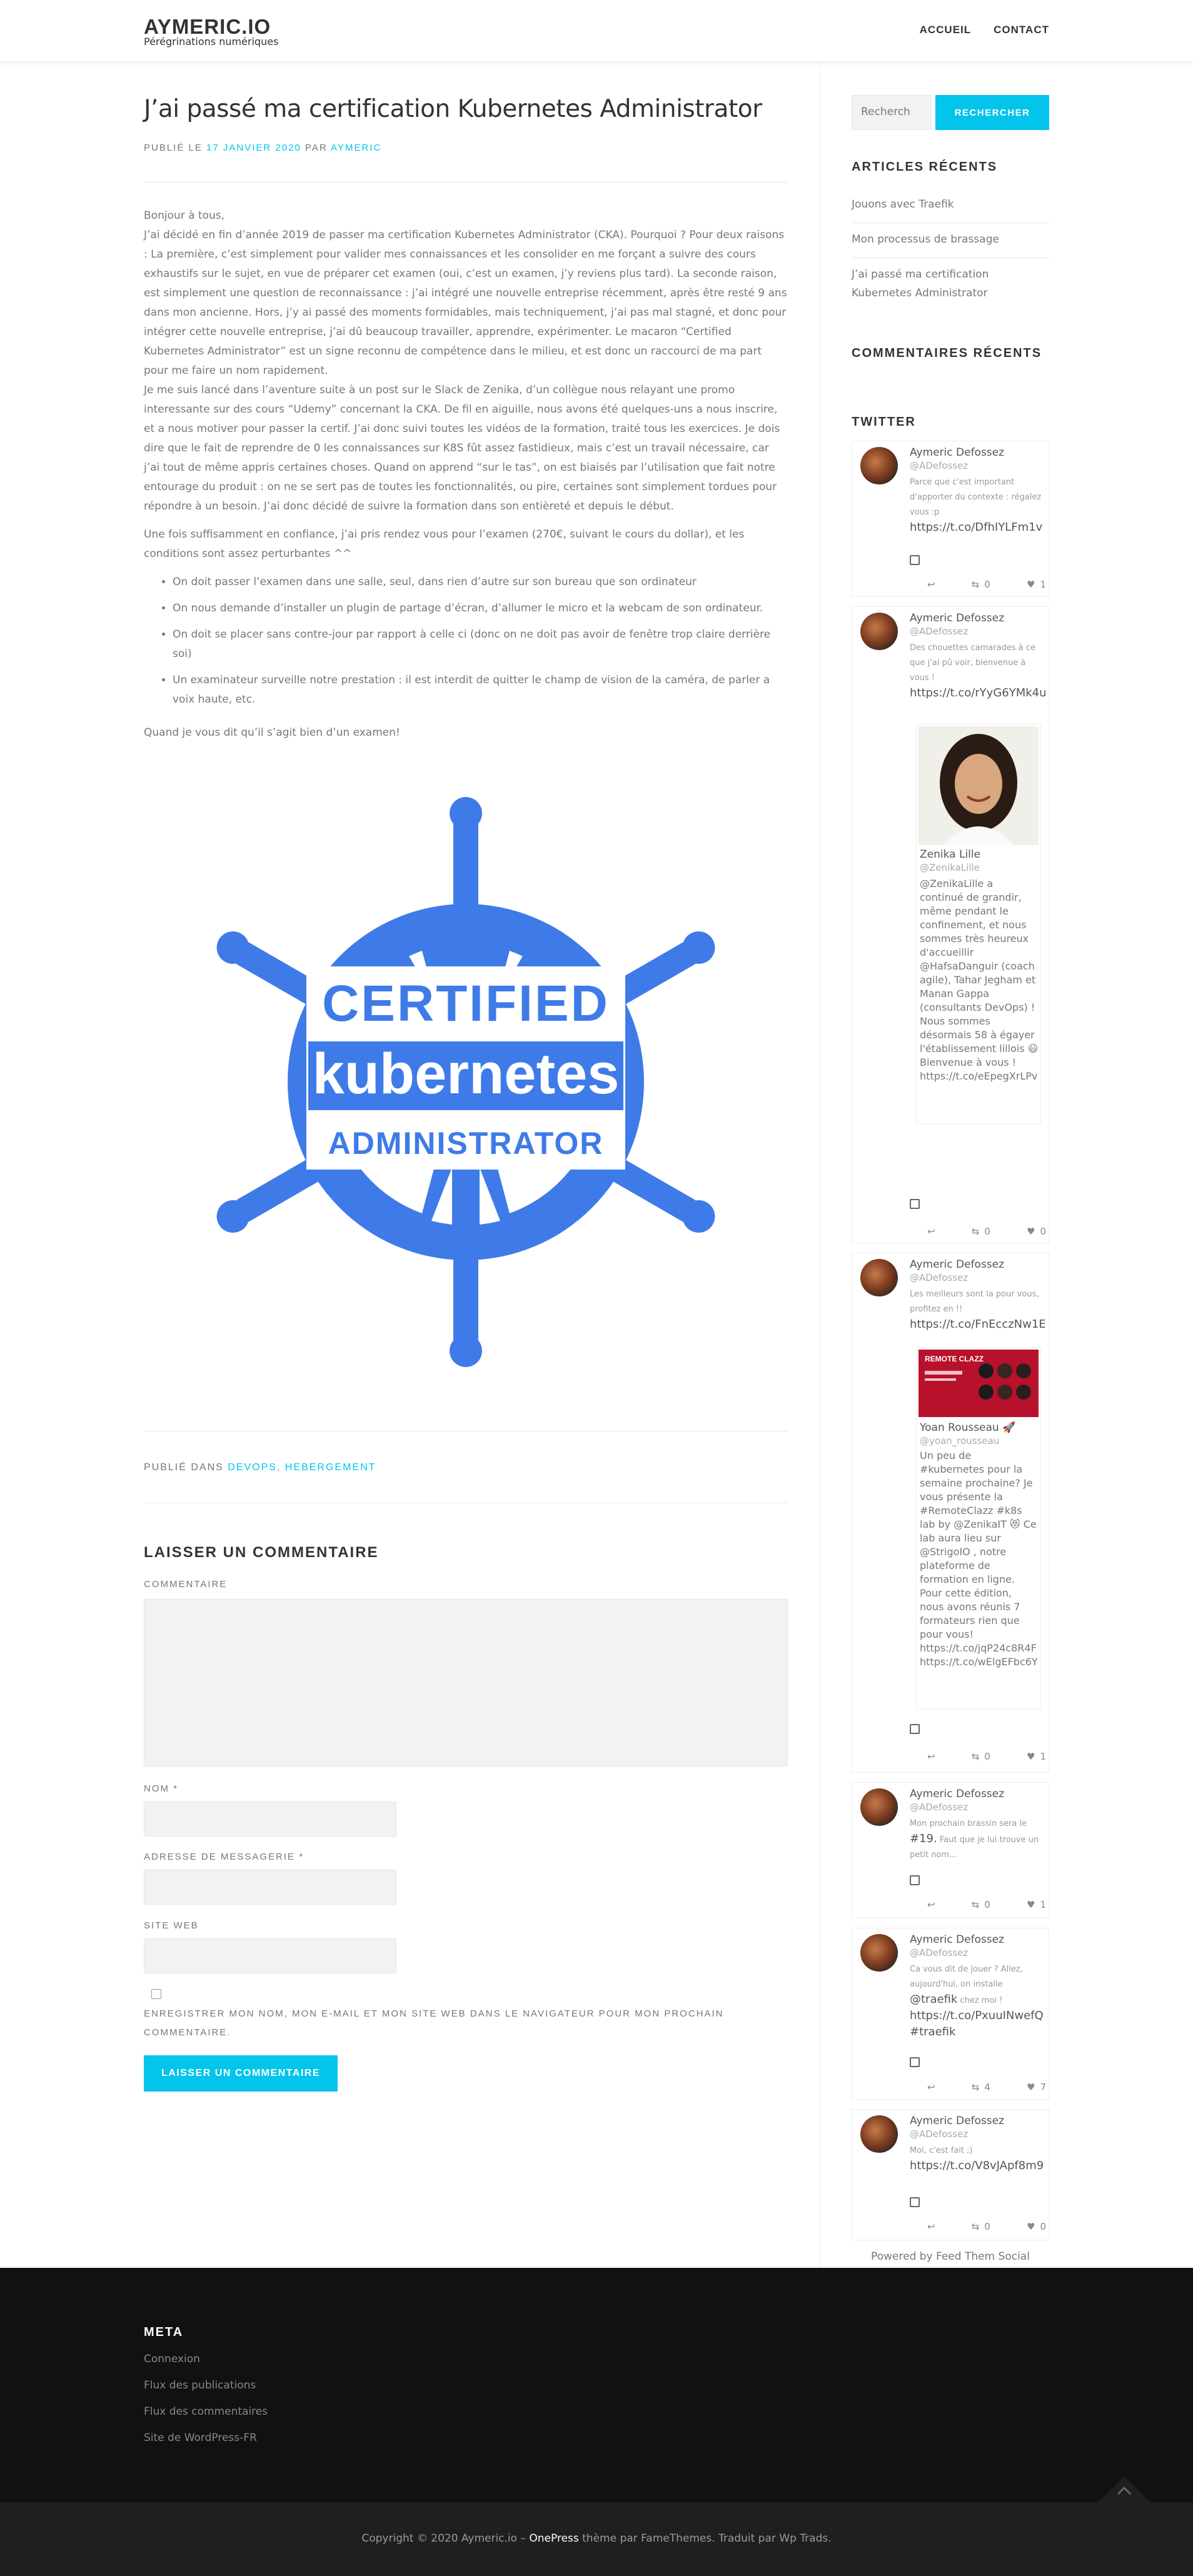  I want to click on recent-post-link: Mon processus de brassage, so click(950, 239).